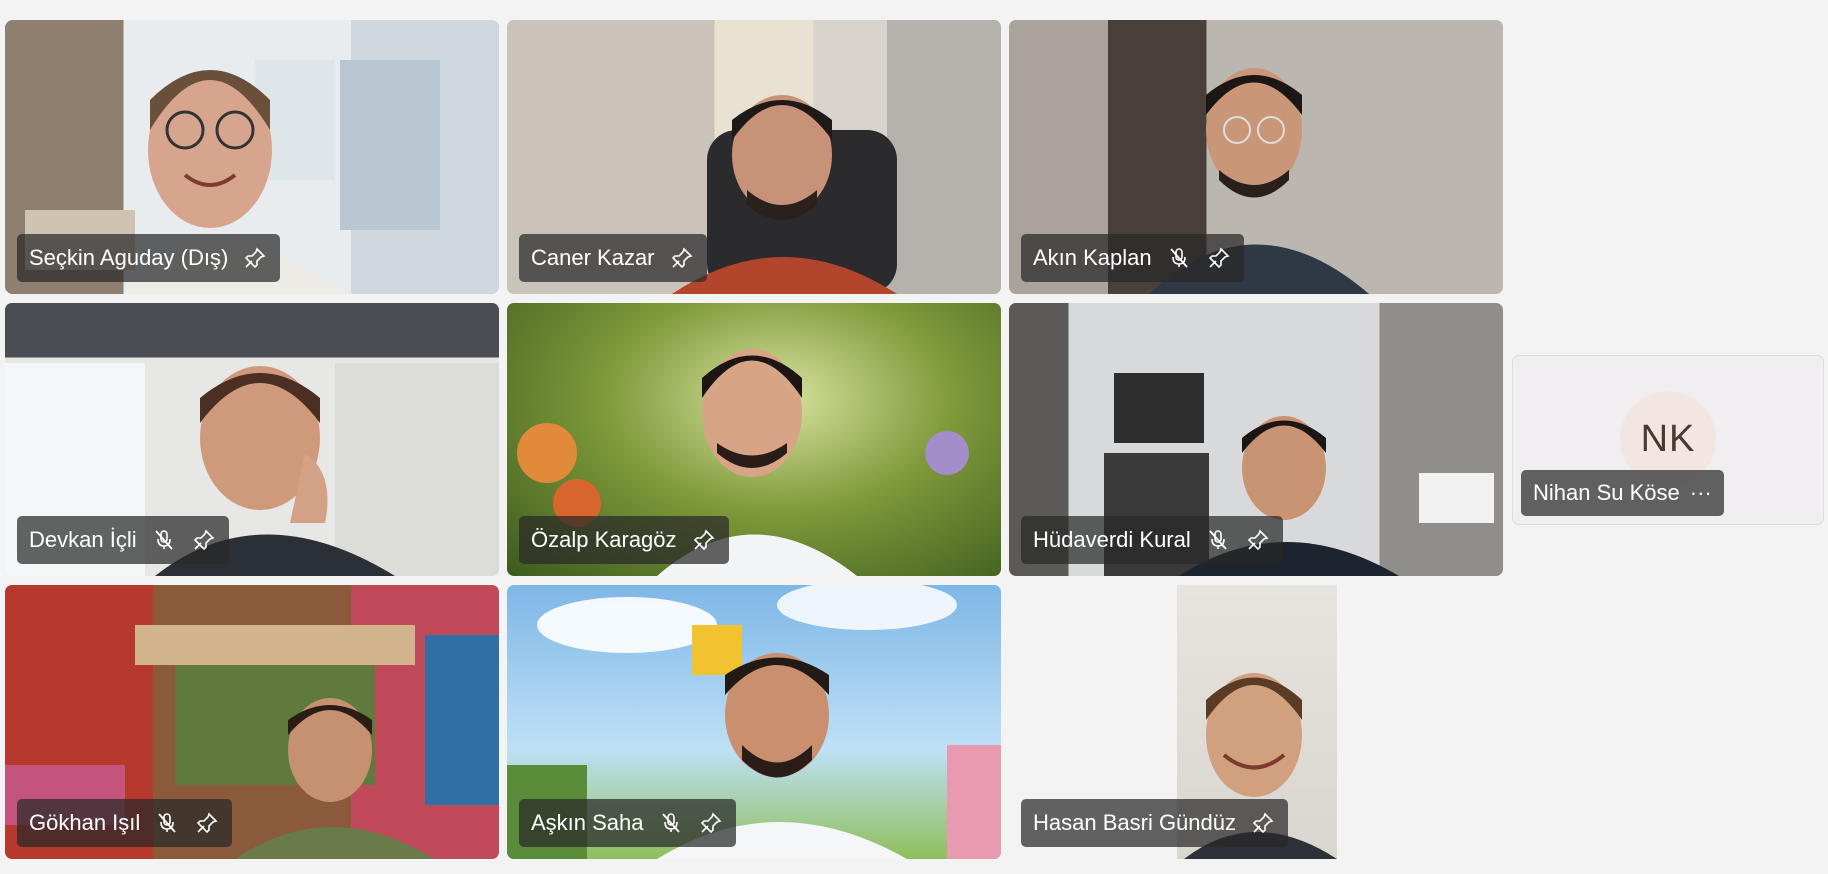 This screenshot has height=874, width=1828. What do you see at coordinates (1092, 257) in the screenshot?
I see `participant-name: Akın Kaplan` at bounding box center [1092, 257].